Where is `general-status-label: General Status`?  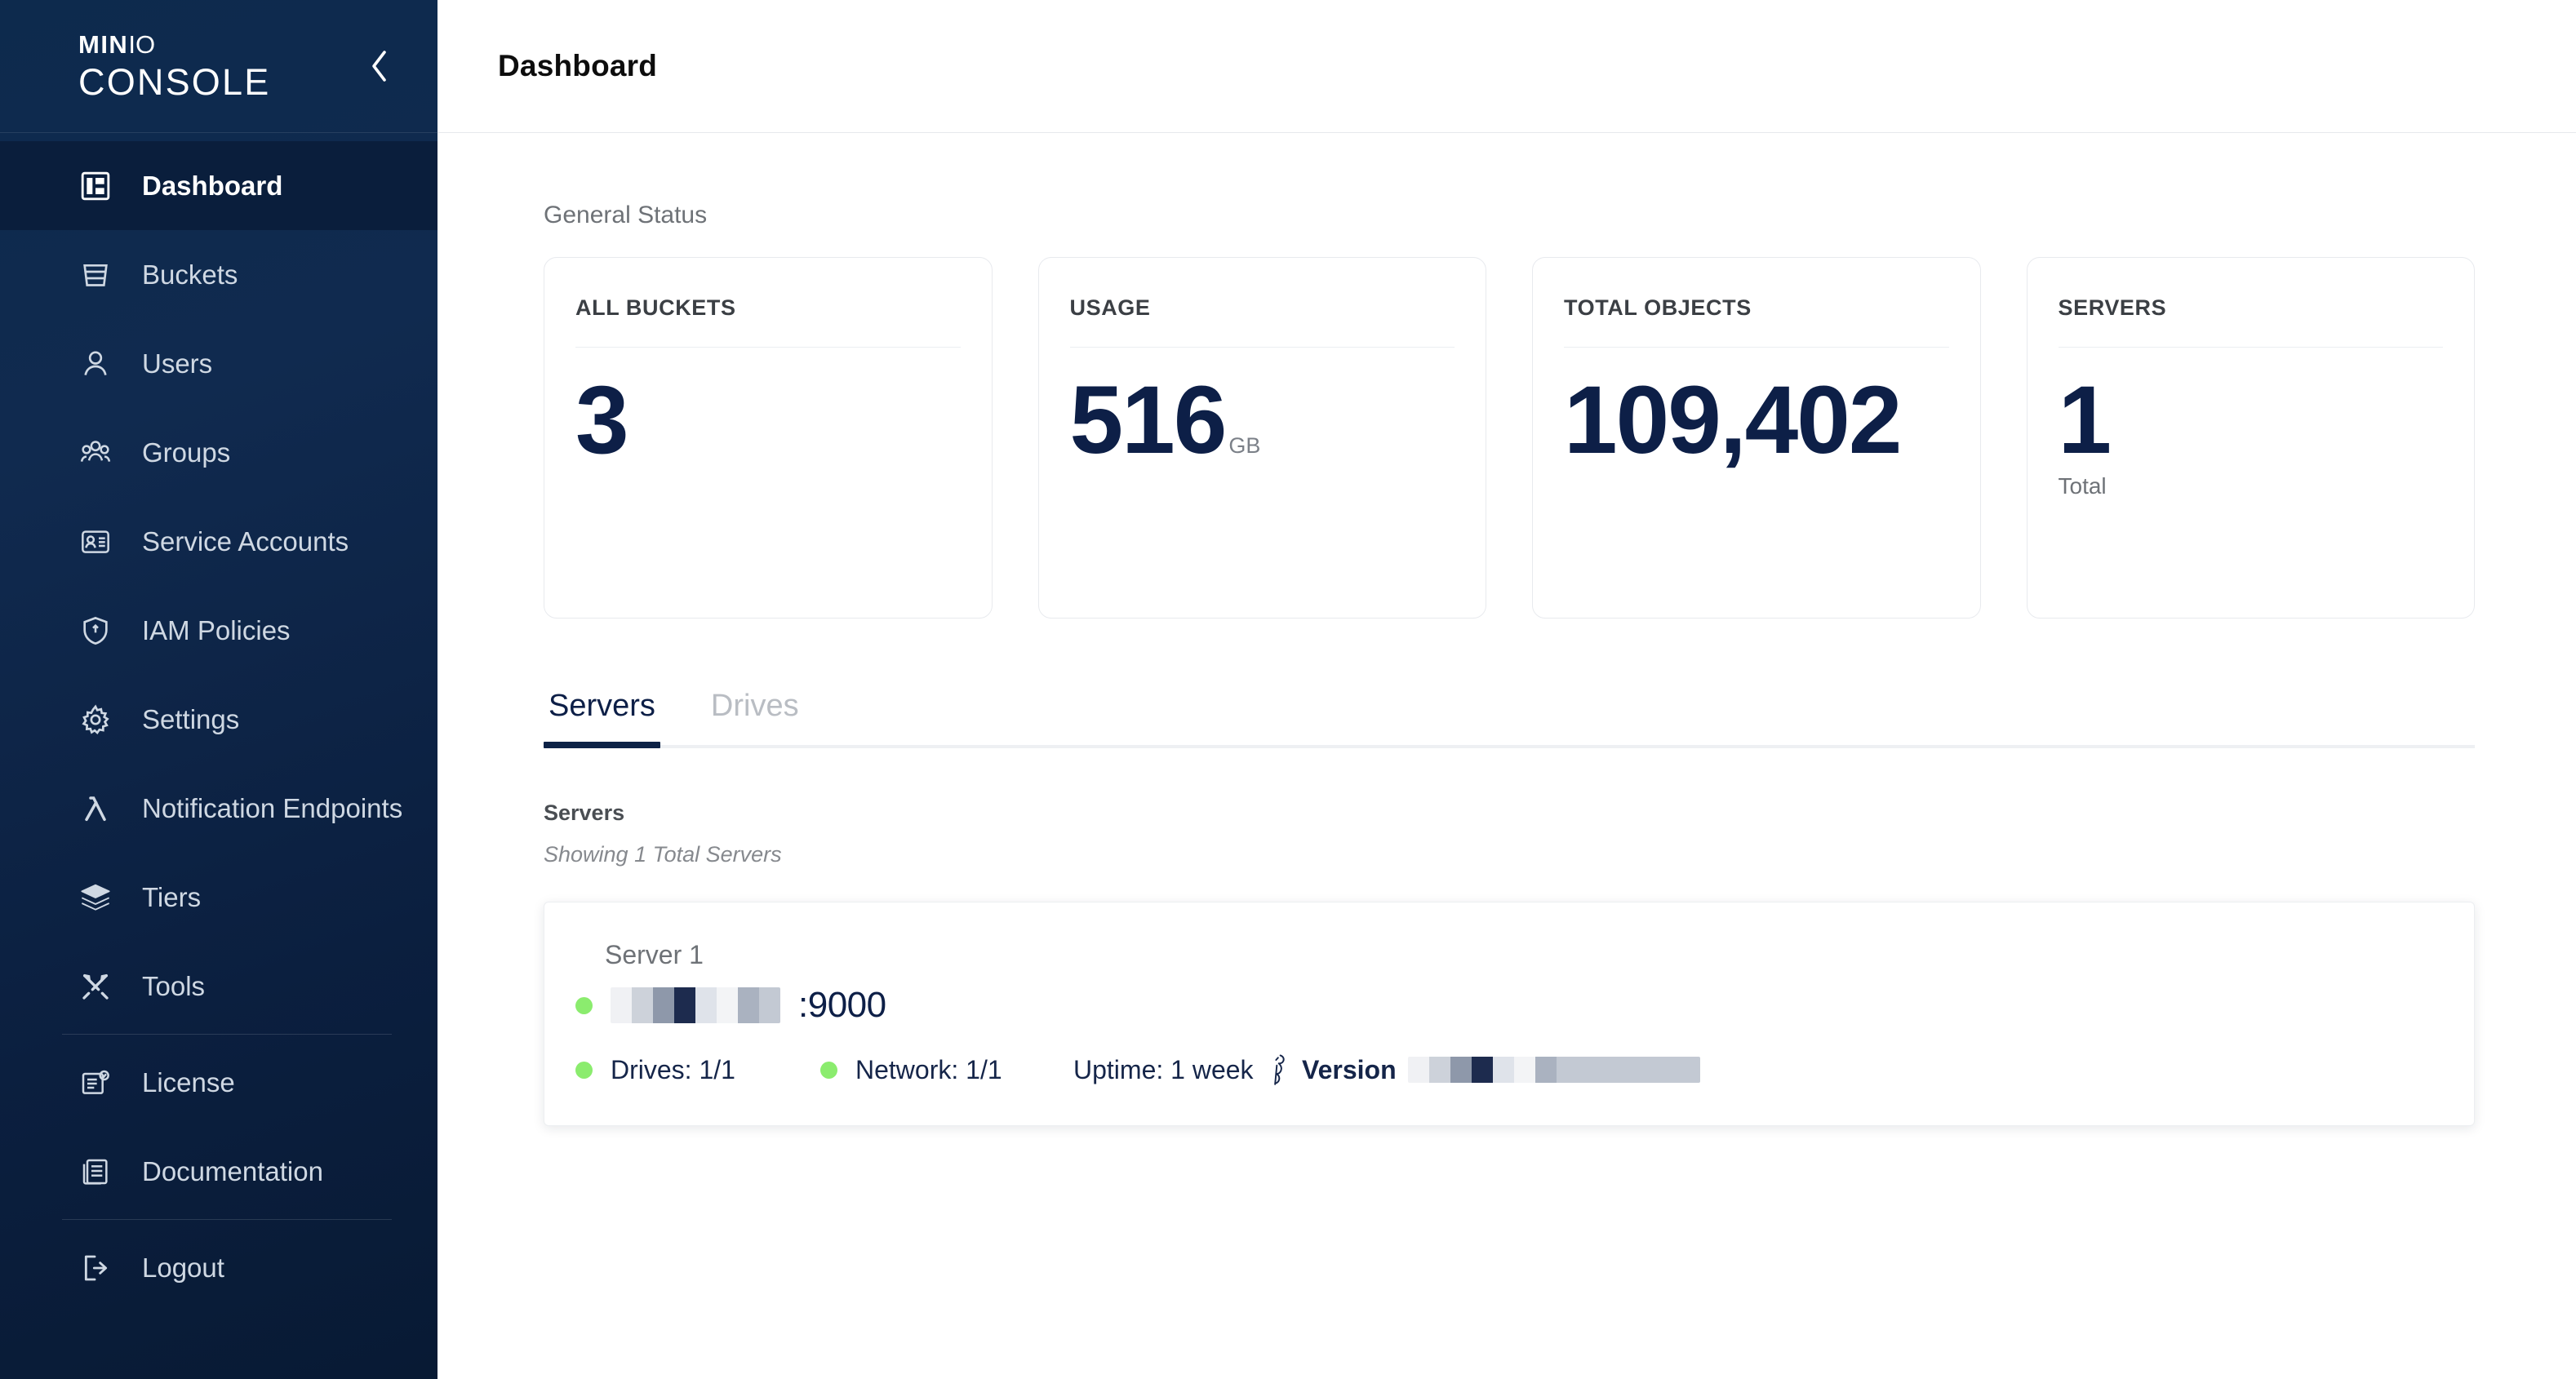
general-status-label: General Status is located at coordinates (626, 215).